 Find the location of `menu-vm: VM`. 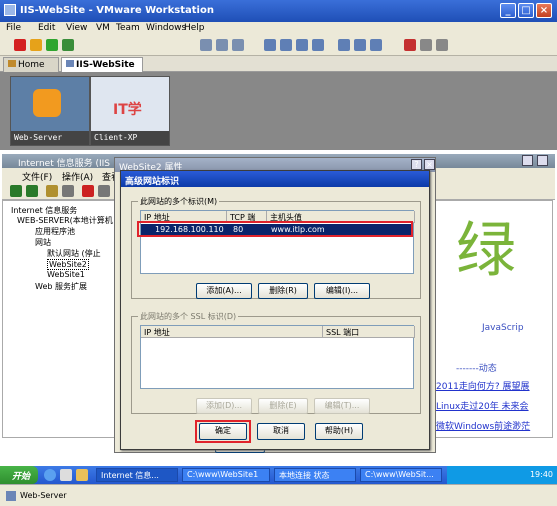

menu-vm: VM is located at coordinates (103, 28).